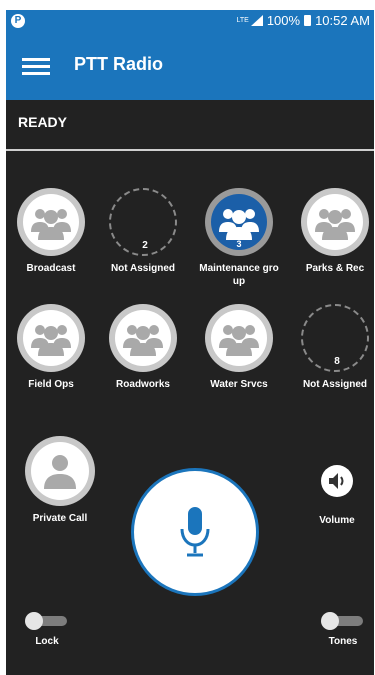 This screenshot has width=375, height=675. Describe the element at coordinates (337, 481) in the screenshot. I see `speaker-icon` at that location.